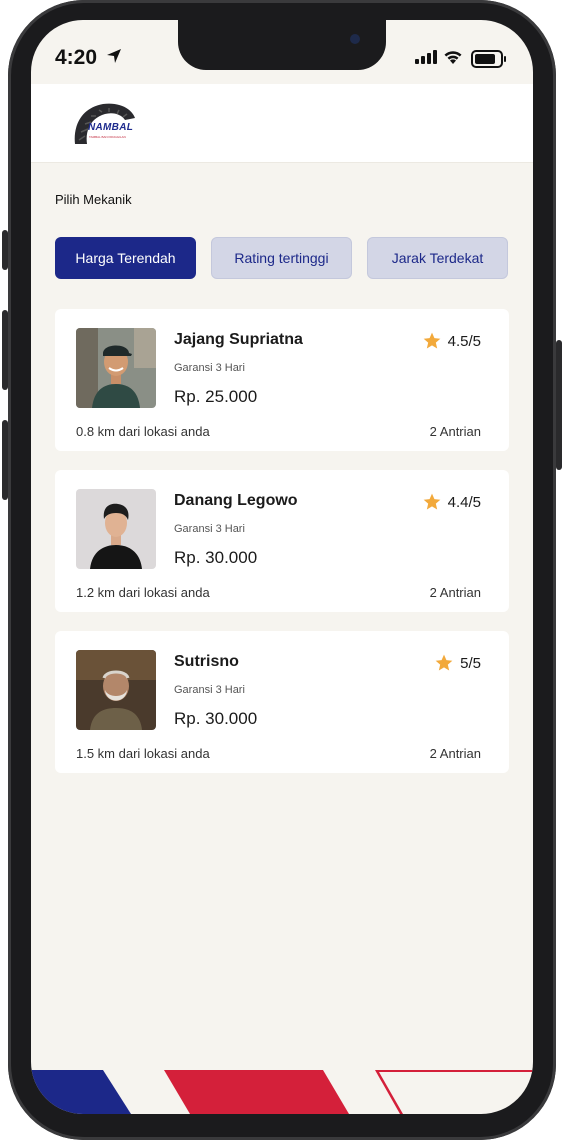  I want to click on app-header: NAMBAL TAMBAL BAN PANGGILAN, so click(282, 123).